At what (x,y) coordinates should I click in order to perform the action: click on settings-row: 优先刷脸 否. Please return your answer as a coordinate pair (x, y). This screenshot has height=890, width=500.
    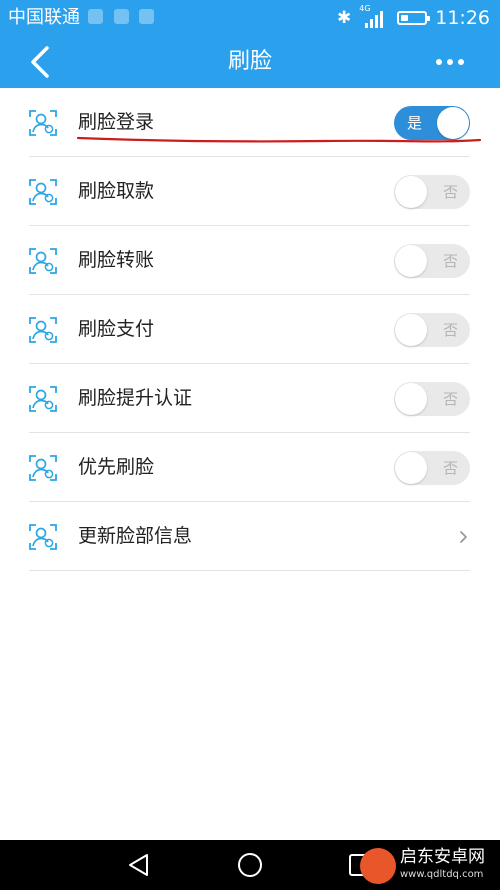
    Looking at the image, I should click on (250, 467).